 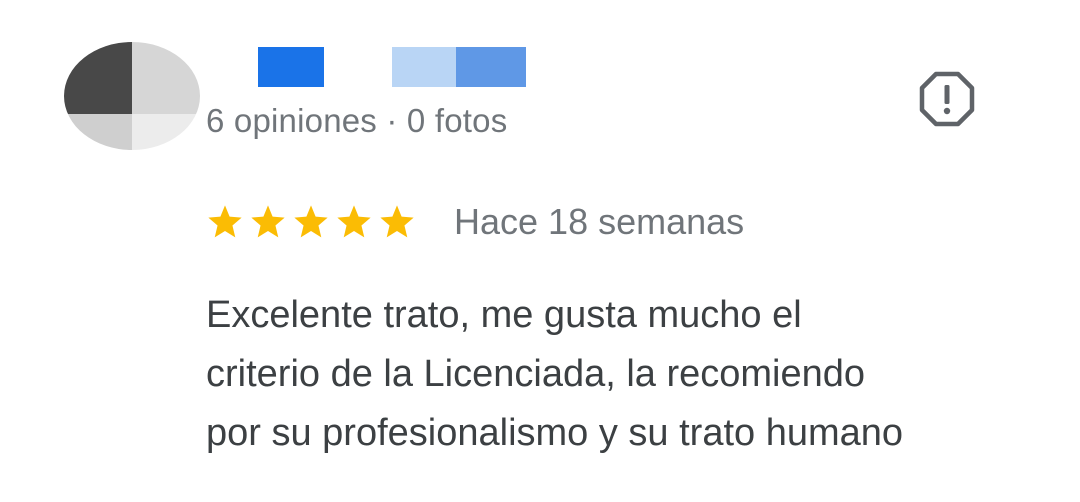 I want to click on review-date: Hace 18 semanas, so click(x=599, y=221).